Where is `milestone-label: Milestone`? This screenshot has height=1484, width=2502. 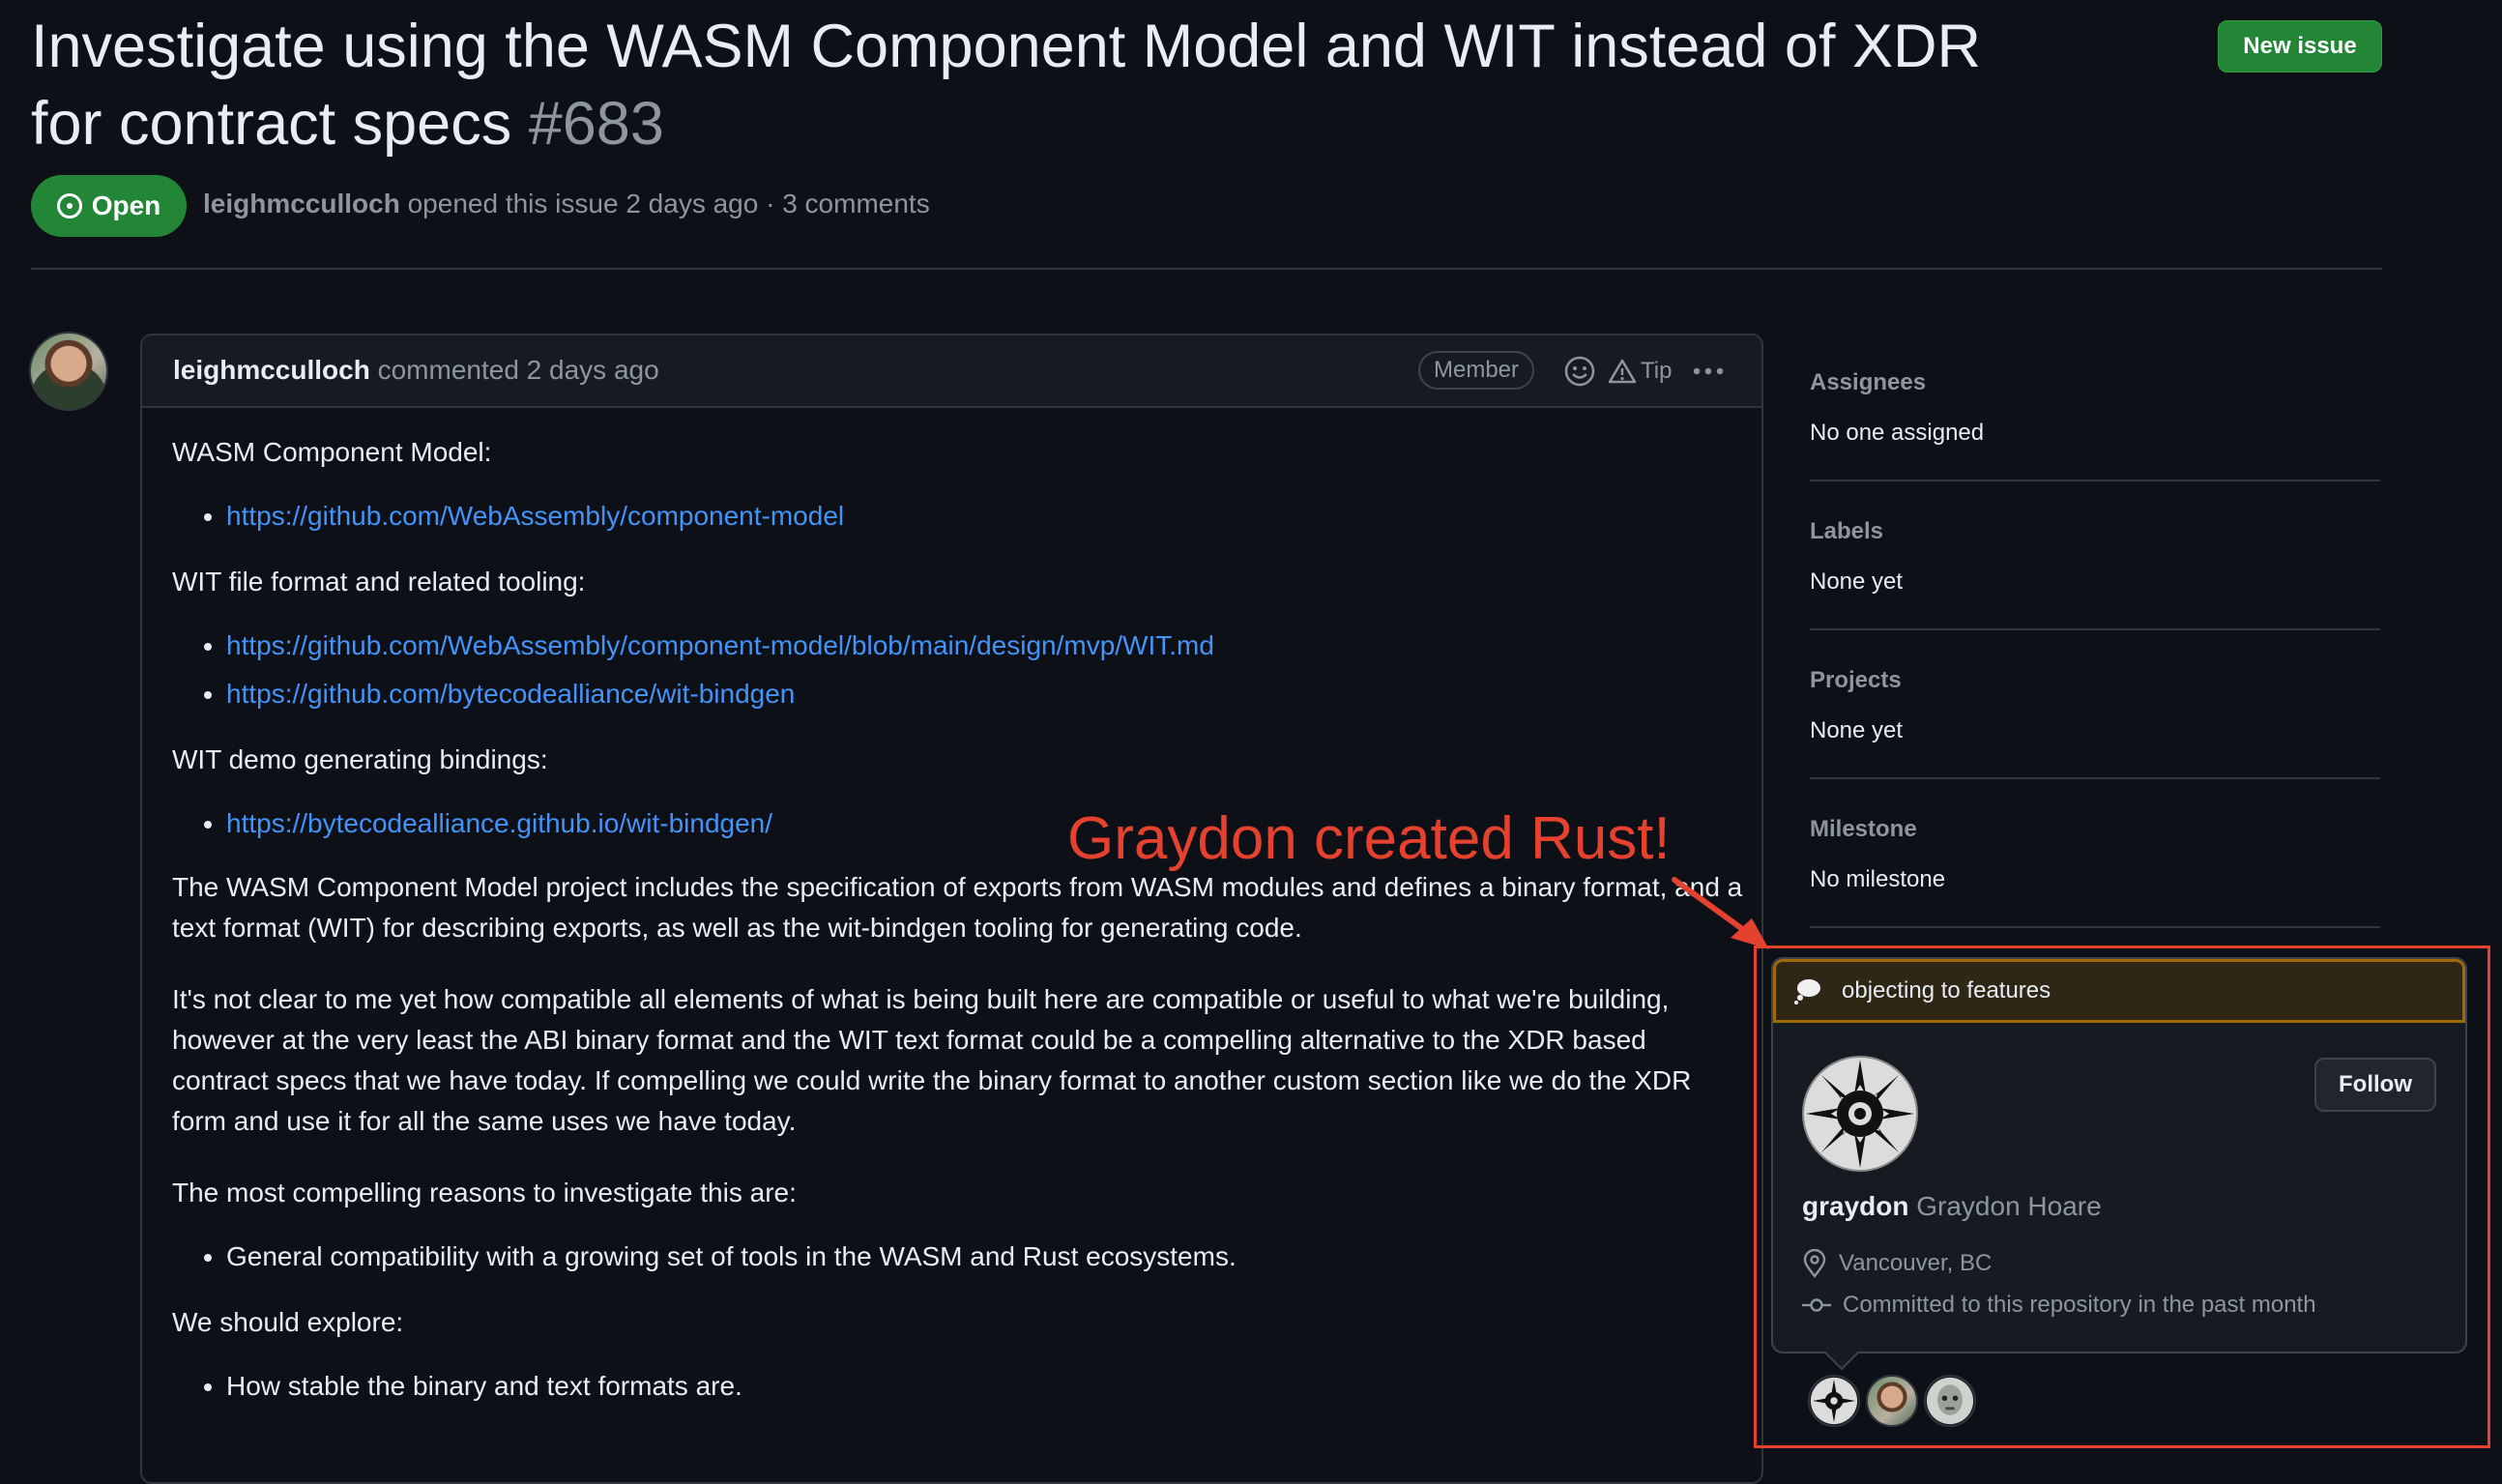 milestone-label: Milestone is located at coordinates (1864, 830).